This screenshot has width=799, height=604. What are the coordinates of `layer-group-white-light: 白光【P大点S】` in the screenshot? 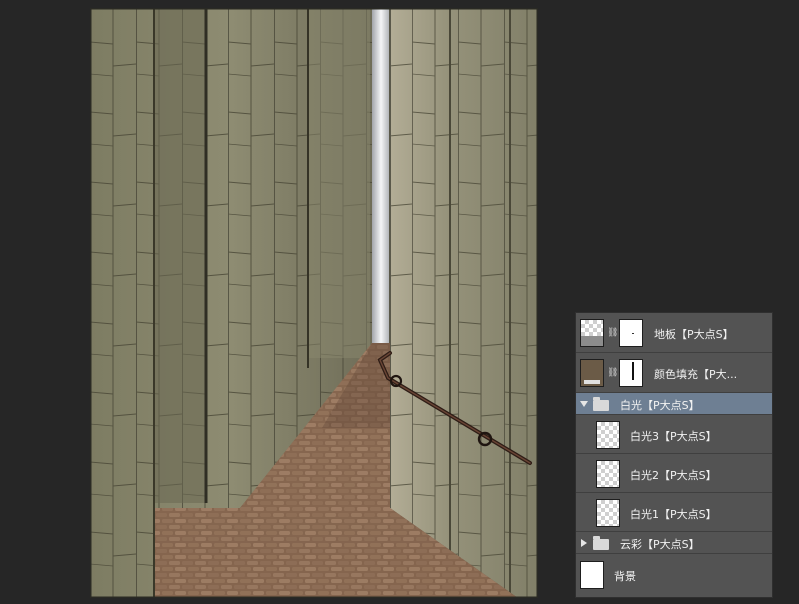 It's located at (674, 404).